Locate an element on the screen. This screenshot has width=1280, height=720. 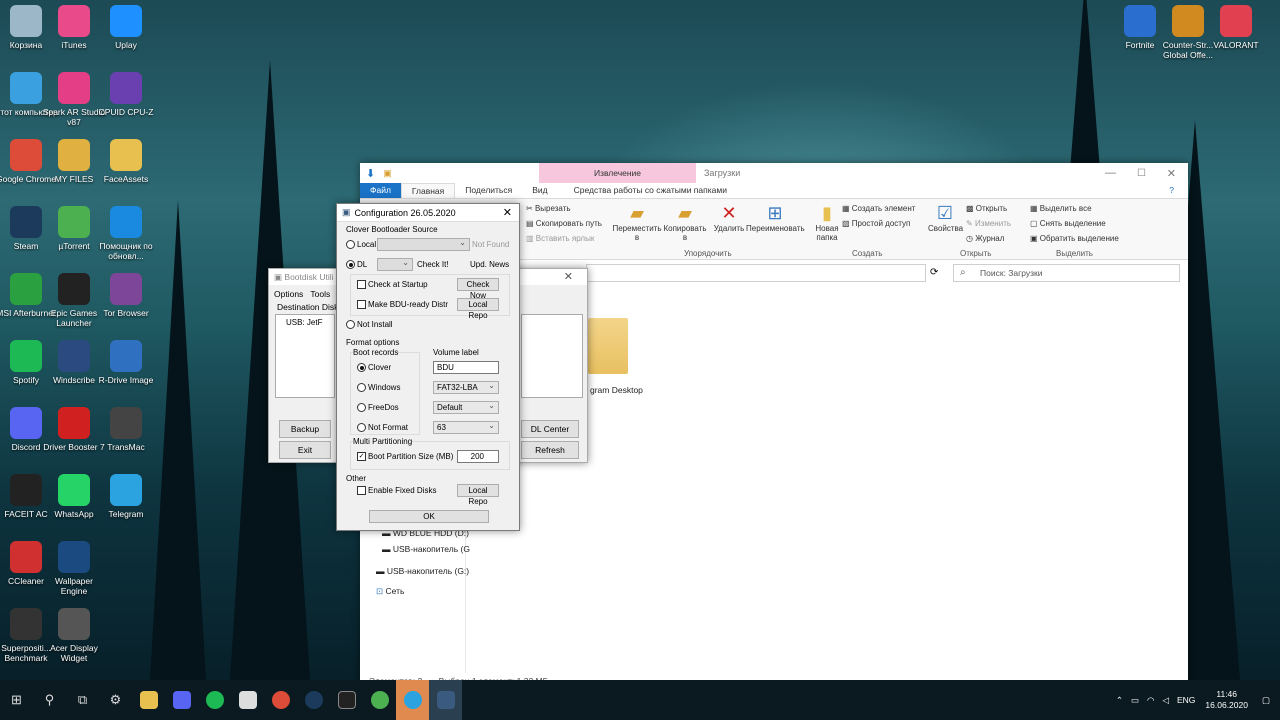
desktop-icon: Telegram is located at coordinates (126, 496).